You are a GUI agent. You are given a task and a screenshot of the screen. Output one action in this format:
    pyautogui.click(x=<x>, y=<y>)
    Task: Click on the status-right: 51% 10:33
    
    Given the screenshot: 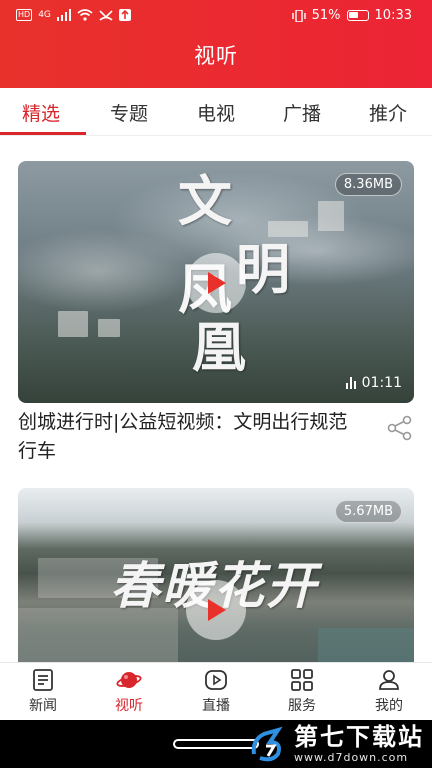 What is the action you would take?
    pyautogui.click(x=351, y=15)
    